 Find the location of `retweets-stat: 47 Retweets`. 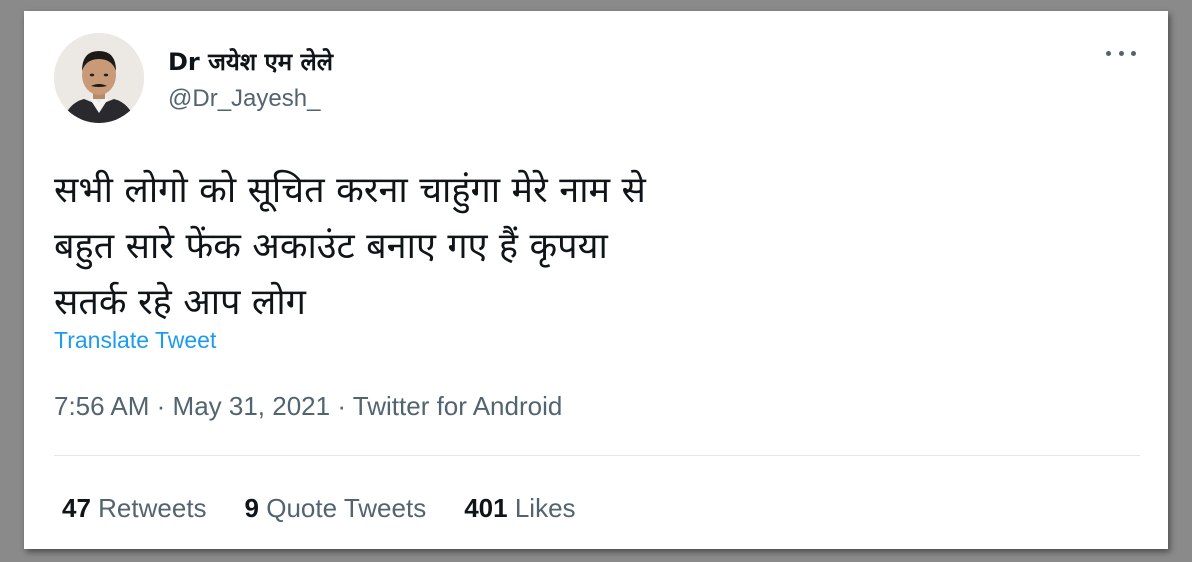

retweets-stat: 47 Retweets is located at coordinates (134, 508).